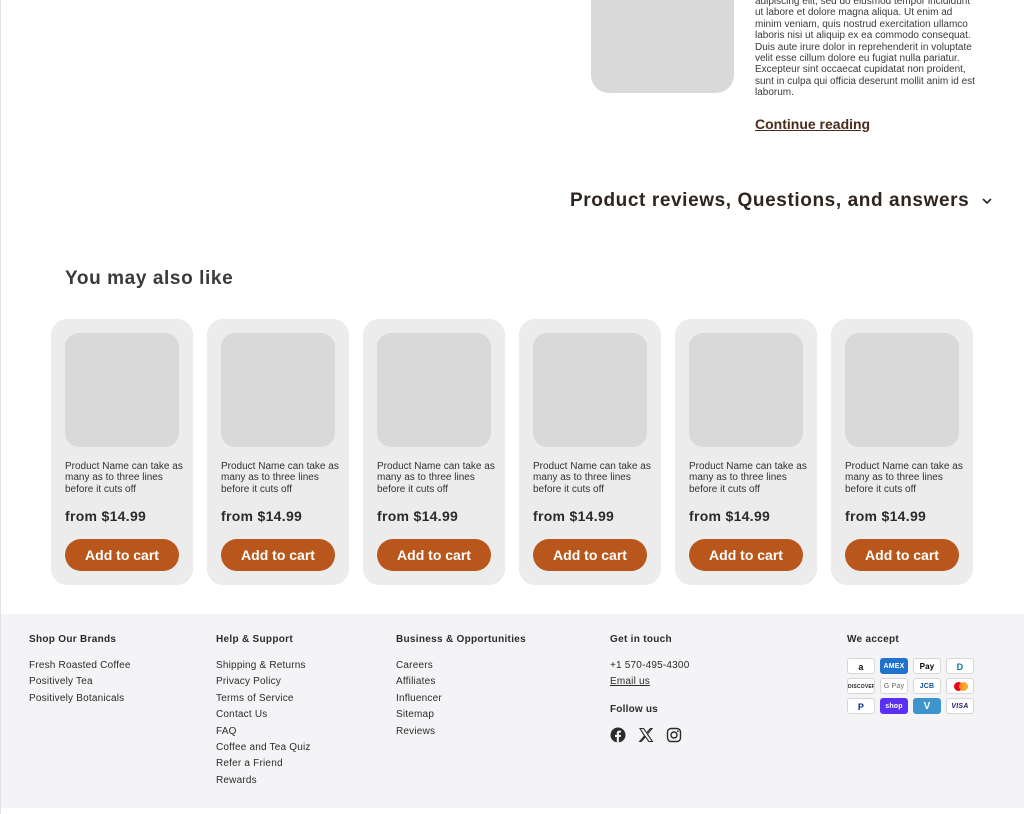  I want to click on amex-icon: AMEX, so click(894, 666).